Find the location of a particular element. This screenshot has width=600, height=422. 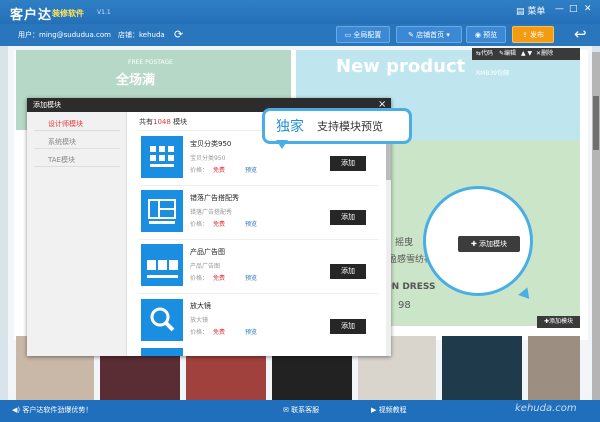

banner-icon is located at coordinates (162, 265).